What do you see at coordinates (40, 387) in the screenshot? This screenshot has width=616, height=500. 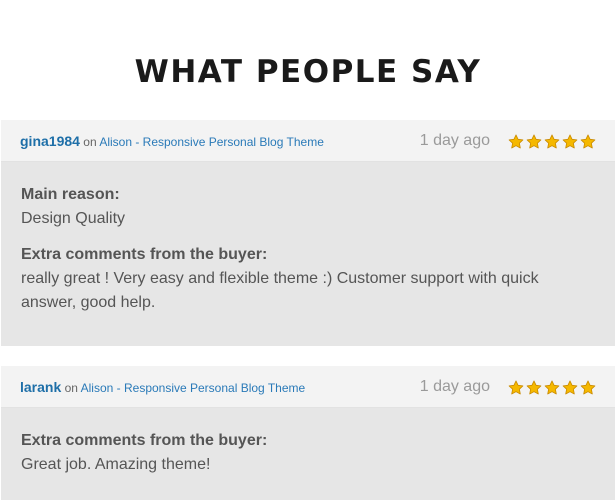 I see `reviewer-username-link: larank` at bounding box center [40, 387].